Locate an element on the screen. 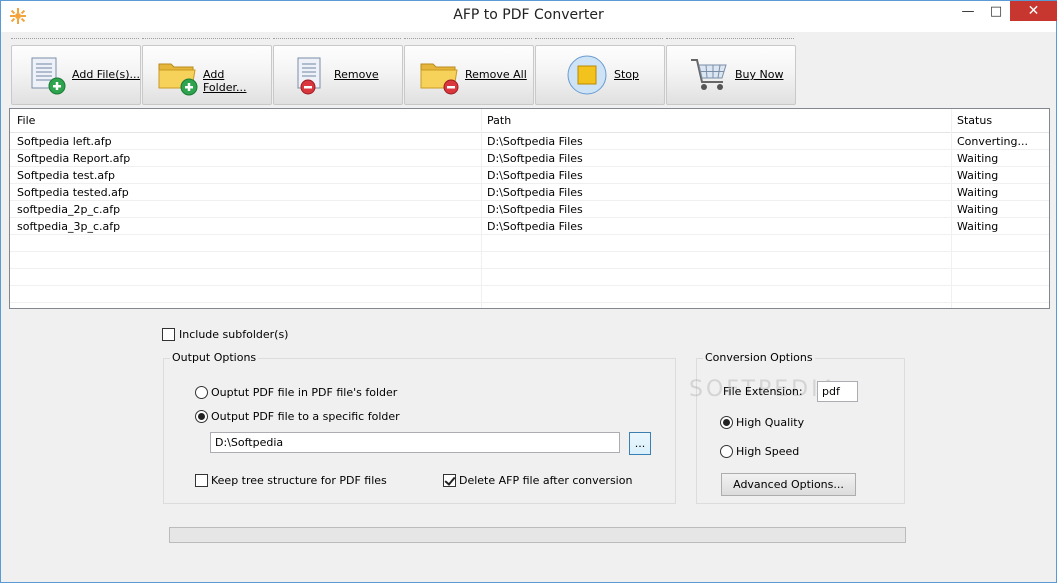 This screenshot has width=1057, height=583. high-speed-label: High Speed is located at coordinates (767, 451).